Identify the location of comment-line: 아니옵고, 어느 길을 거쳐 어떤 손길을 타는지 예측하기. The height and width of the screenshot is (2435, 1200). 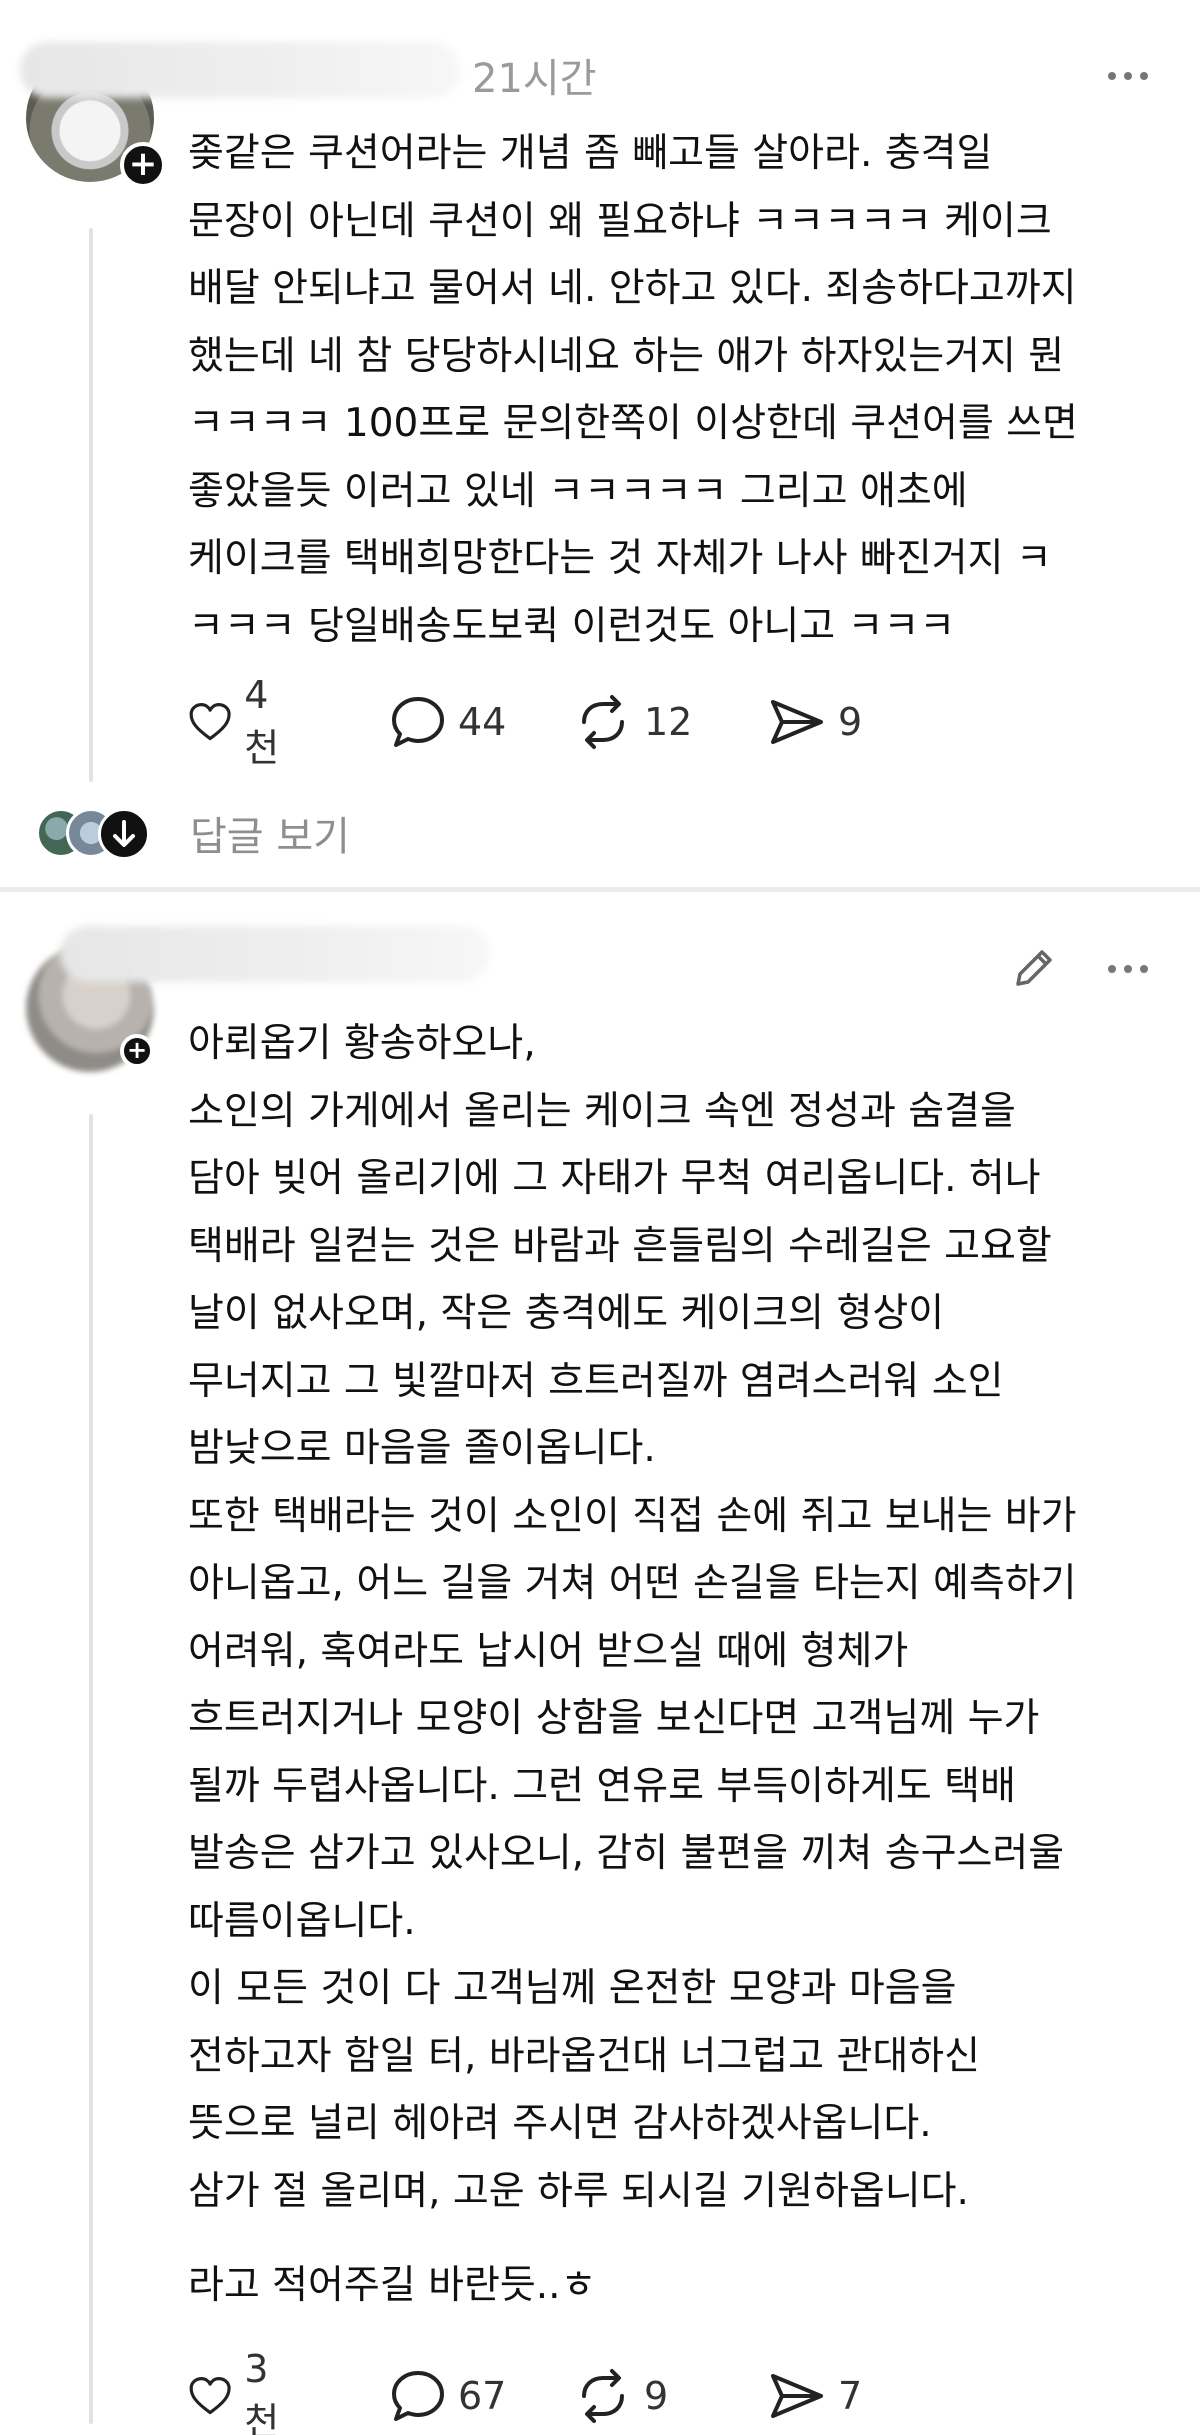
(632, 1583).